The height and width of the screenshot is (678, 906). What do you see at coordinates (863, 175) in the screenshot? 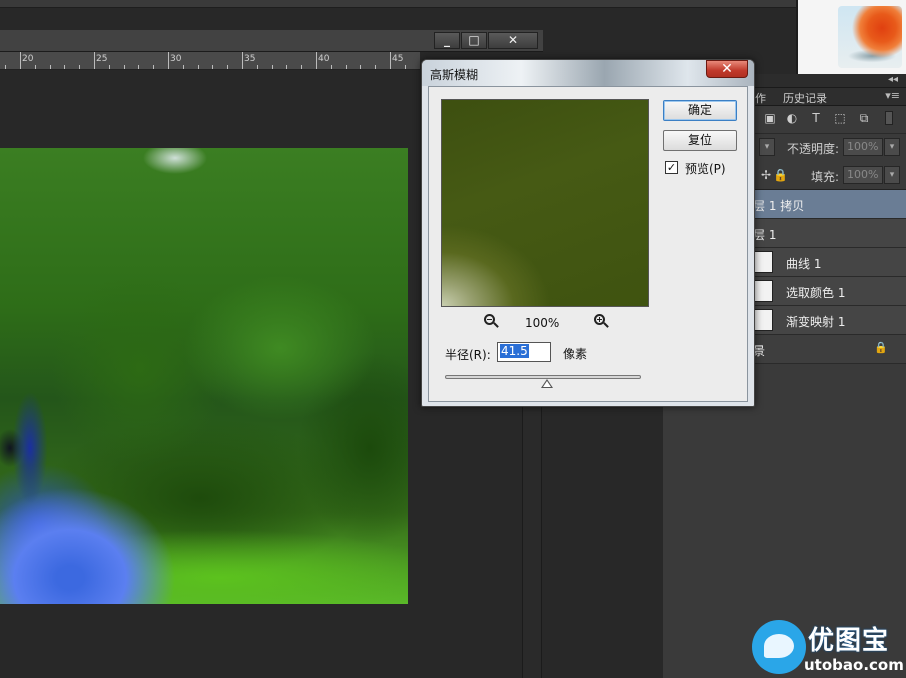
I see `fill-field: 100%` at bounding box center [863, 175].